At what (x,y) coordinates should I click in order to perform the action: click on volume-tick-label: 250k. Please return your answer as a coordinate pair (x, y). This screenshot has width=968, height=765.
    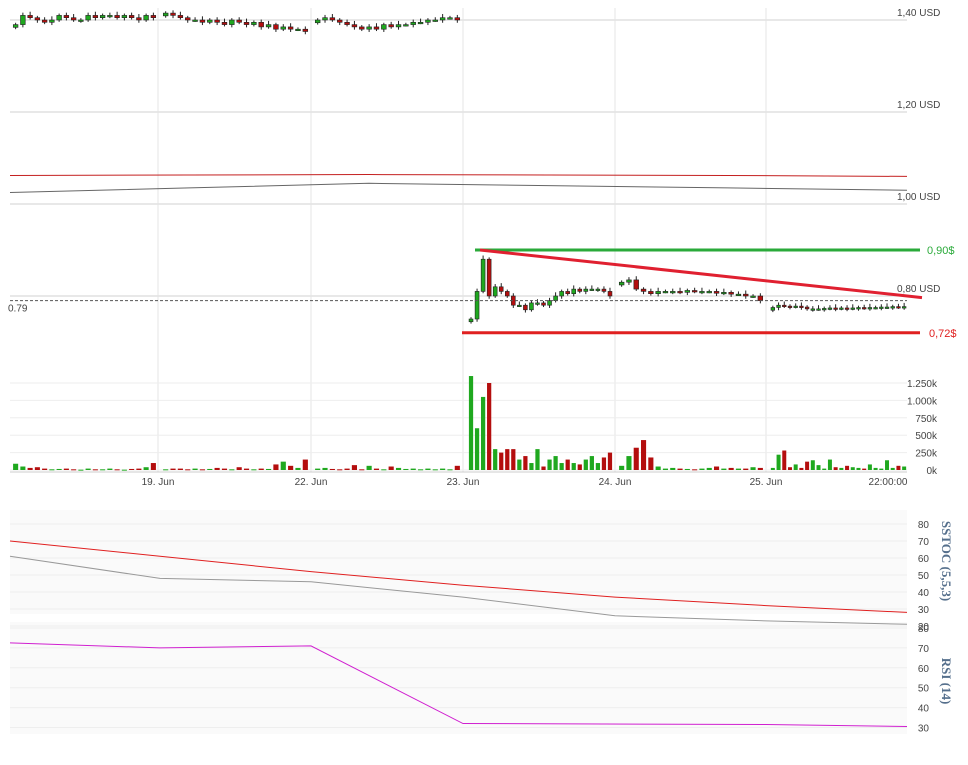
    Looking at the image, I should click on (926, 454).